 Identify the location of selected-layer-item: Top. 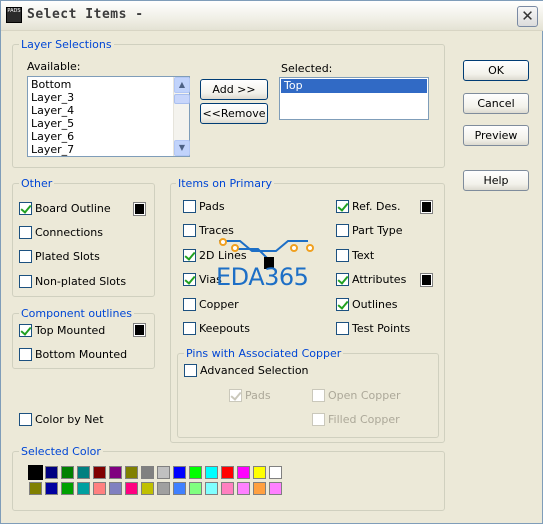
(354, 86).